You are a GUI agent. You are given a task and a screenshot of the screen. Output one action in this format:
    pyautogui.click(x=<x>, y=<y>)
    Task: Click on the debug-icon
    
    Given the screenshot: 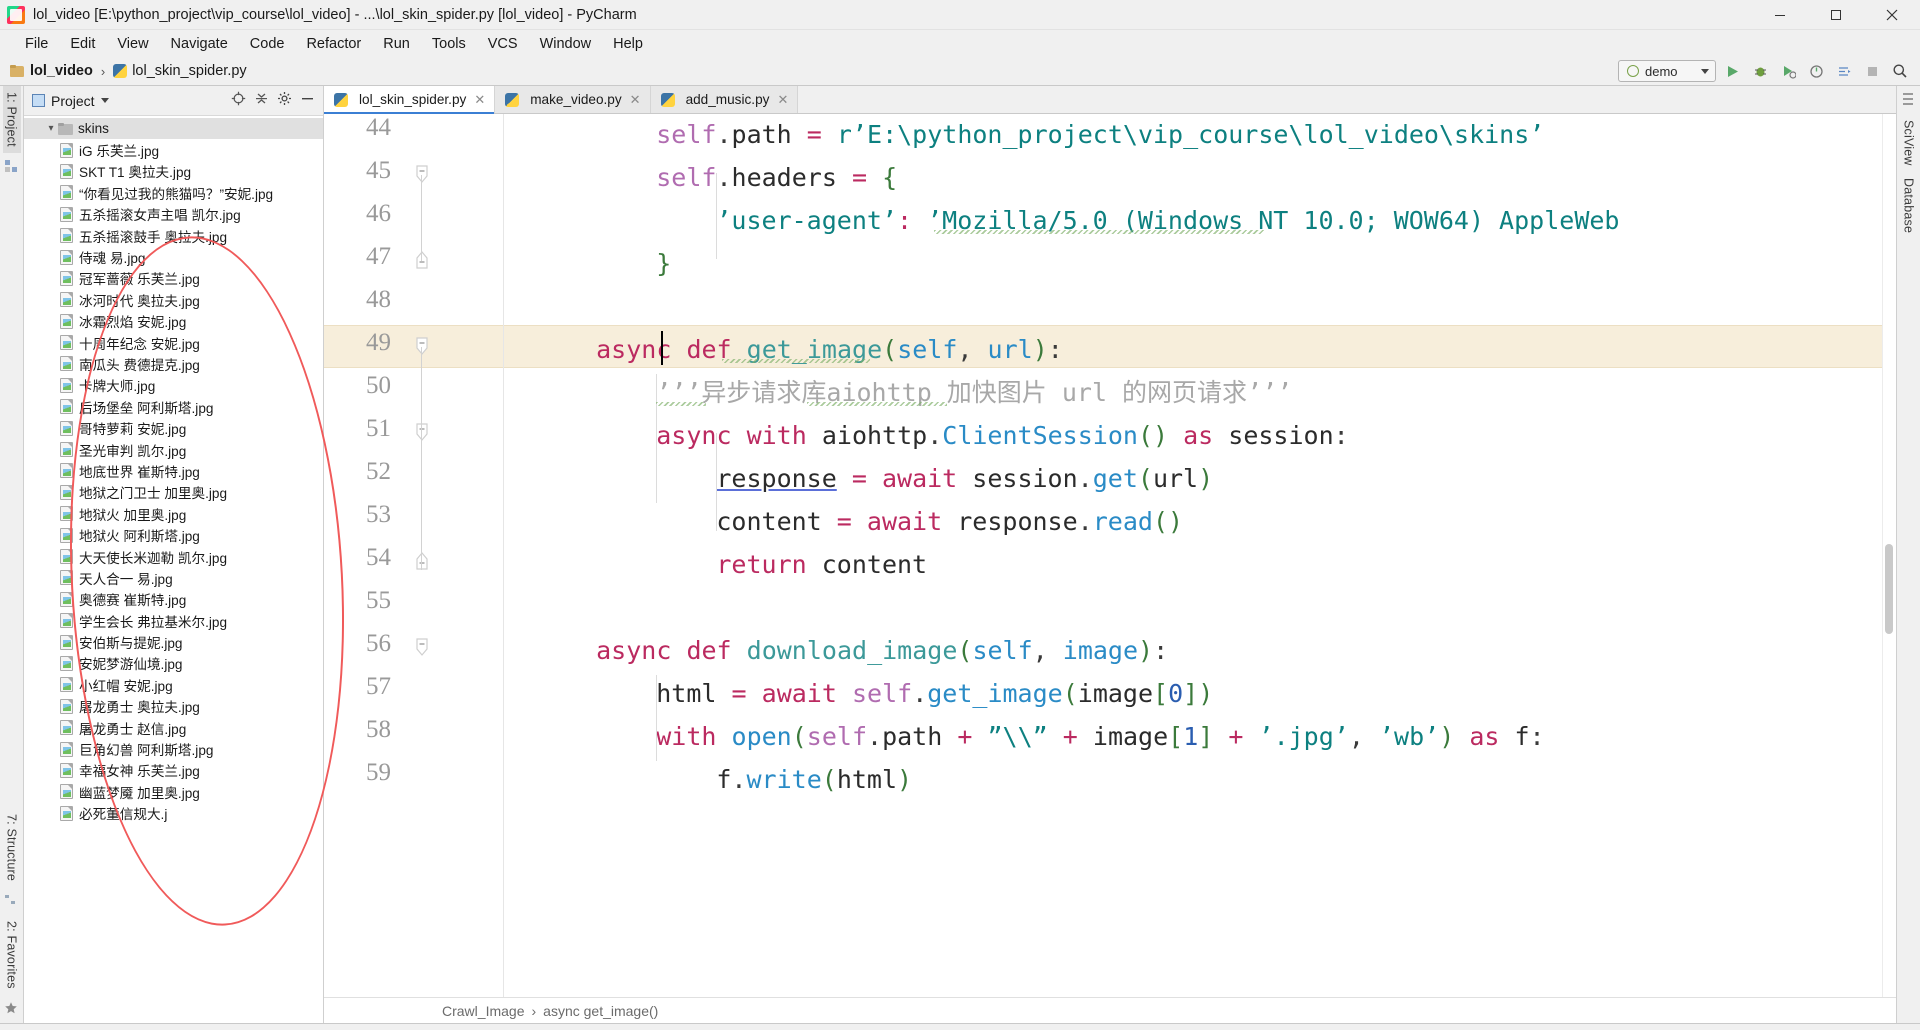 What is the action you would take?
    pyautogui.click(x=1760, y=71)
    